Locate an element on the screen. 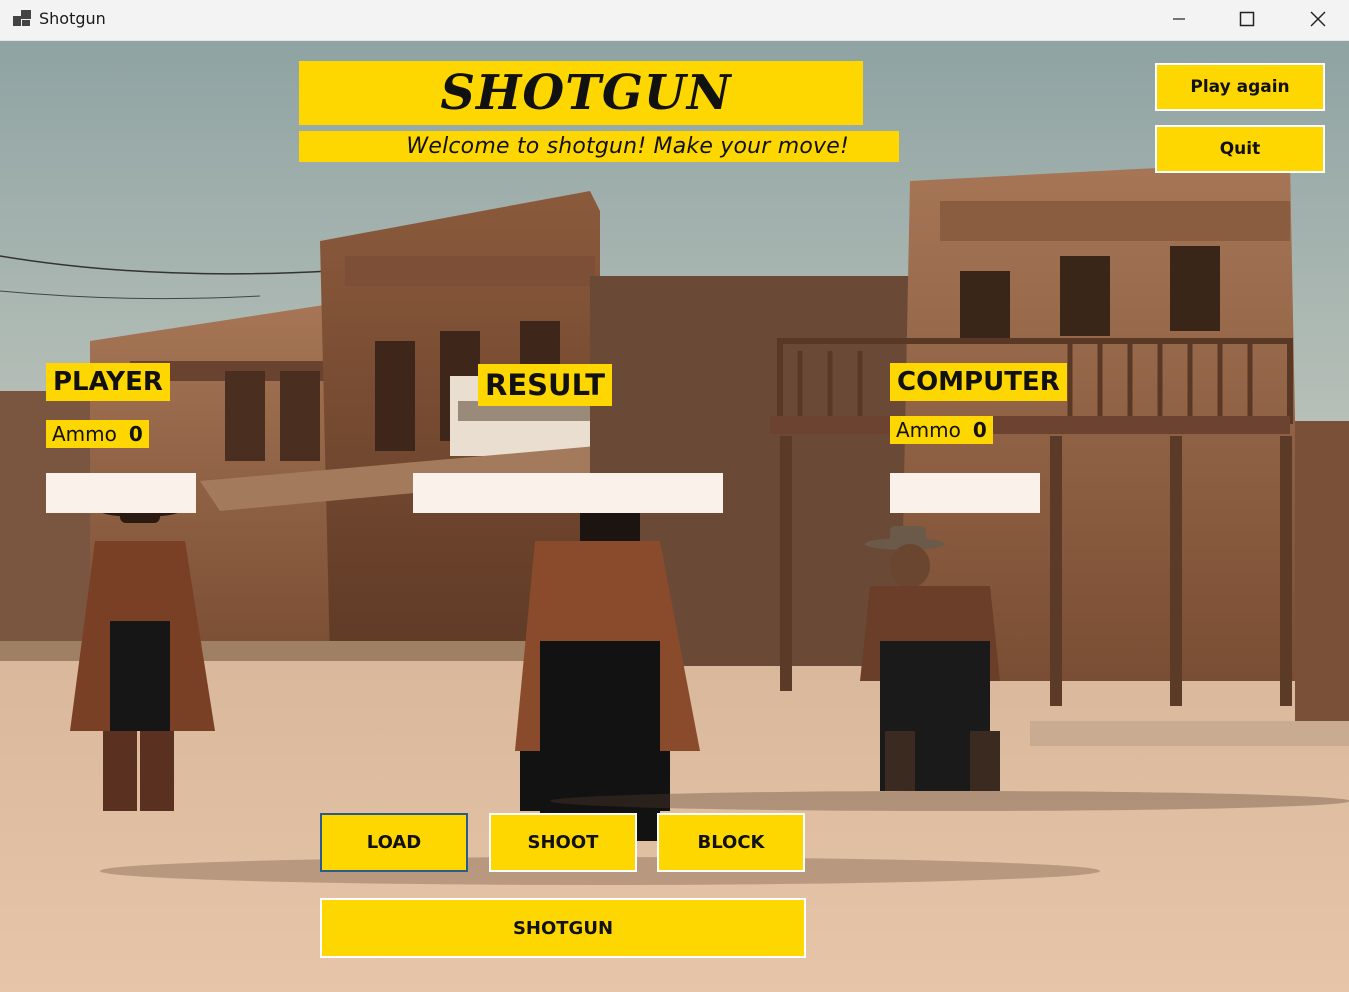 This screenshot has width=1349, height=992. title-bar: Shotgun is located at coordinates (674, 20).